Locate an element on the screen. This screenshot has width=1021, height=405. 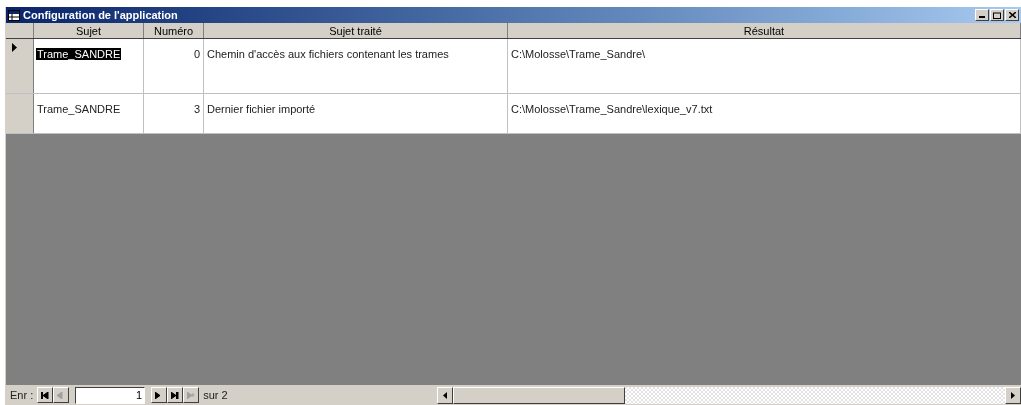
scroll-right-button is located at coordinates (1013, 395).